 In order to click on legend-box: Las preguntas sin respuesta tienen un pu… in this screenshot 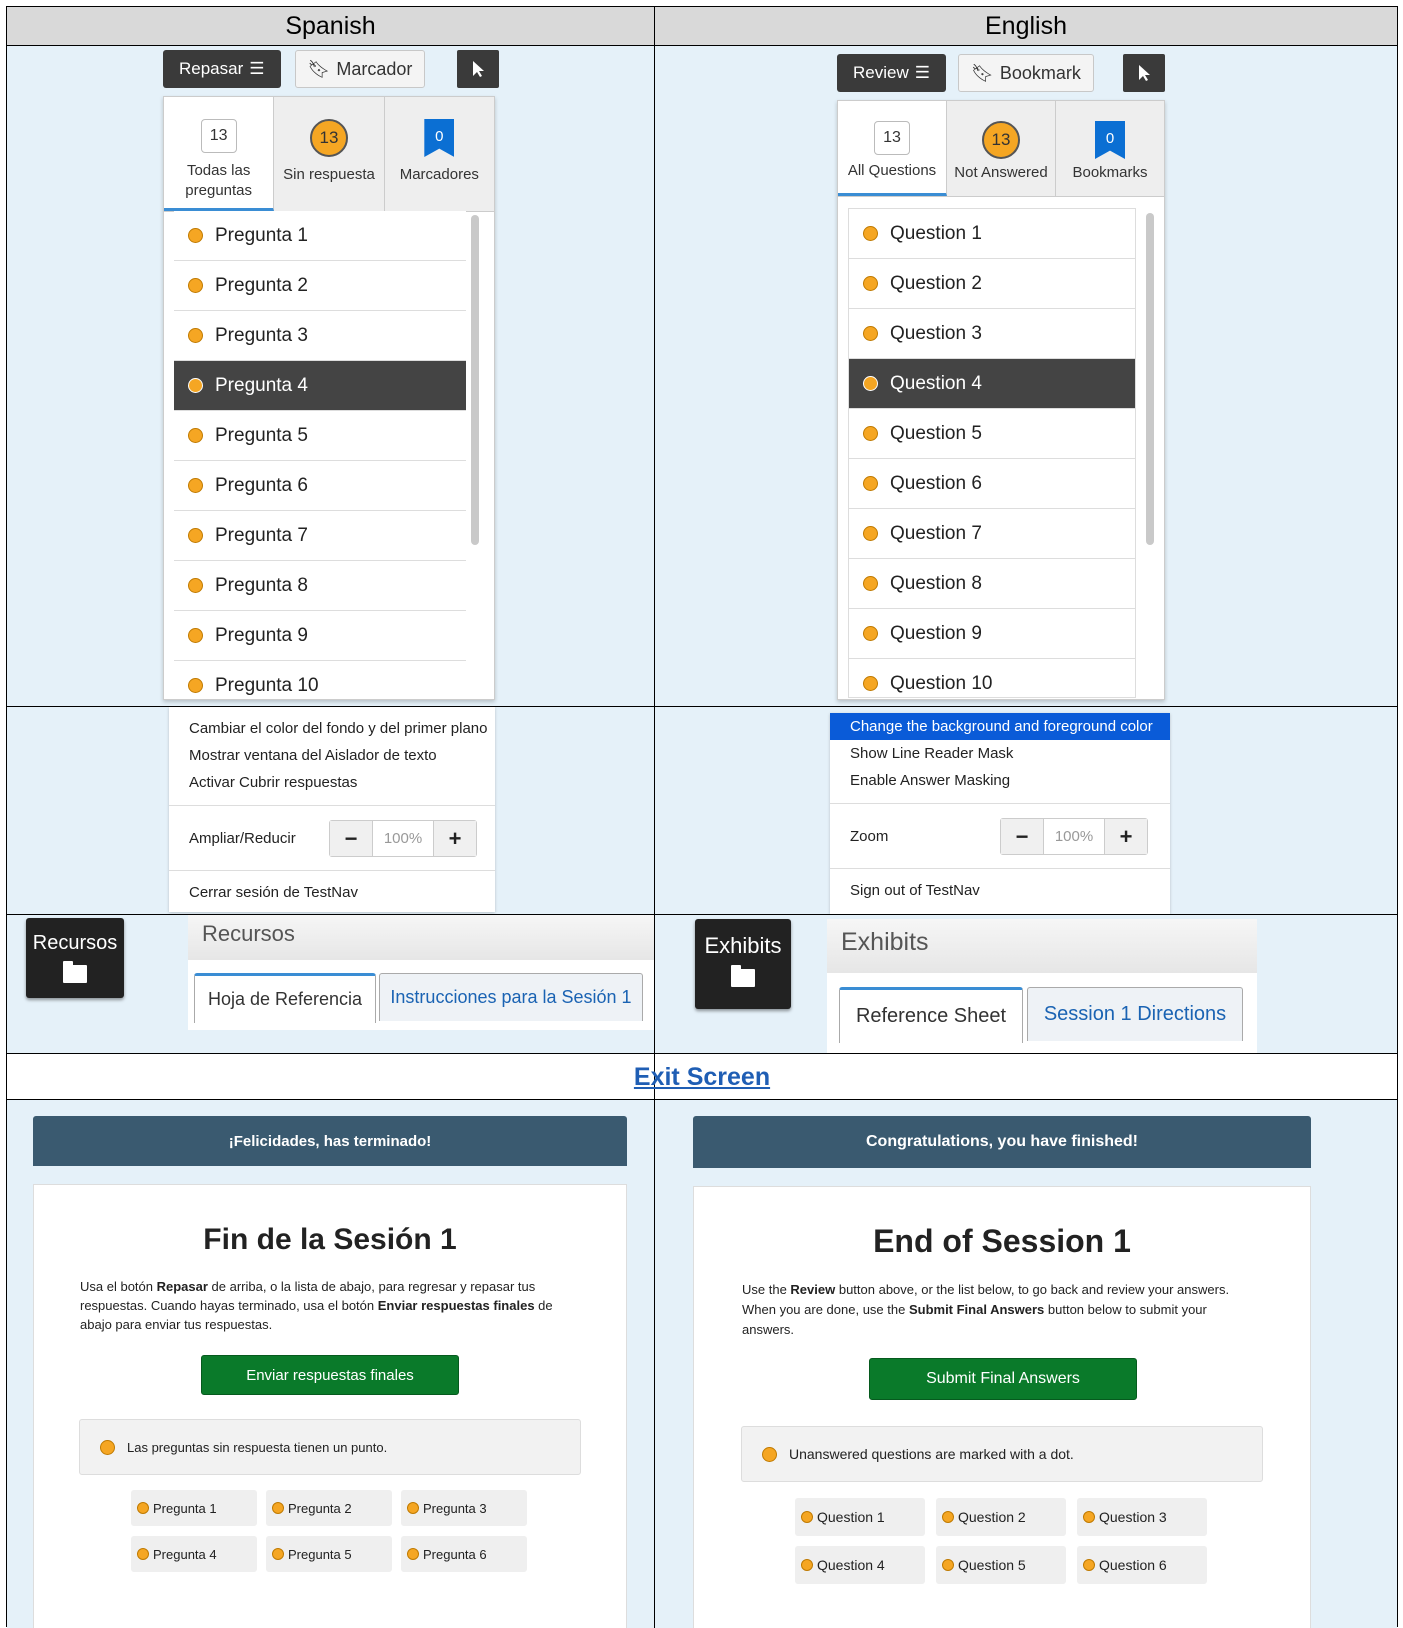, I will do `click(330, 1447)`.